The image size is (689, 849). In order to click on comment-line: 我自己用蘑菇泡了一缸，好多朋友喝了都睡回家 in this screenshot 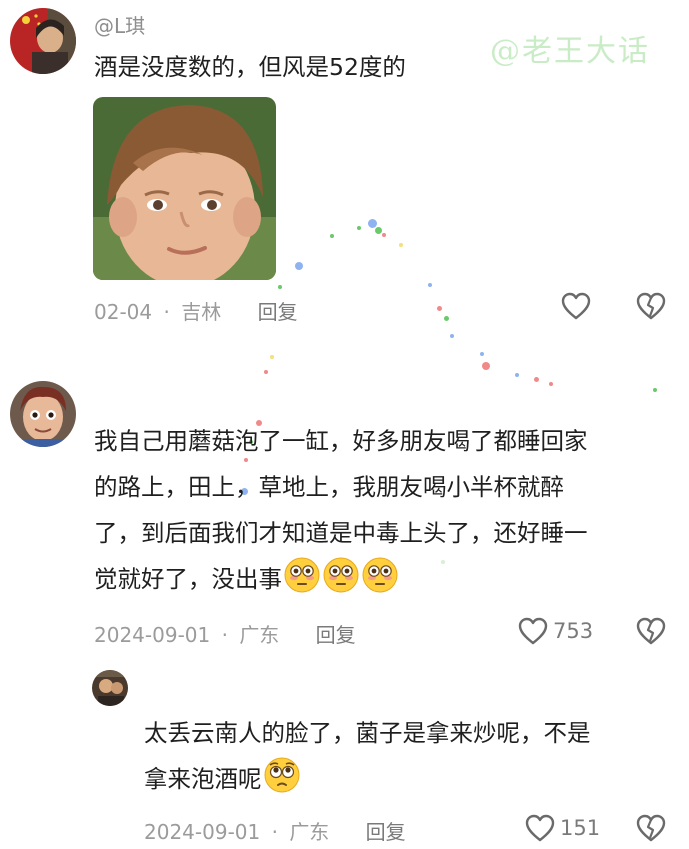, I will do `click(341, 441)`.